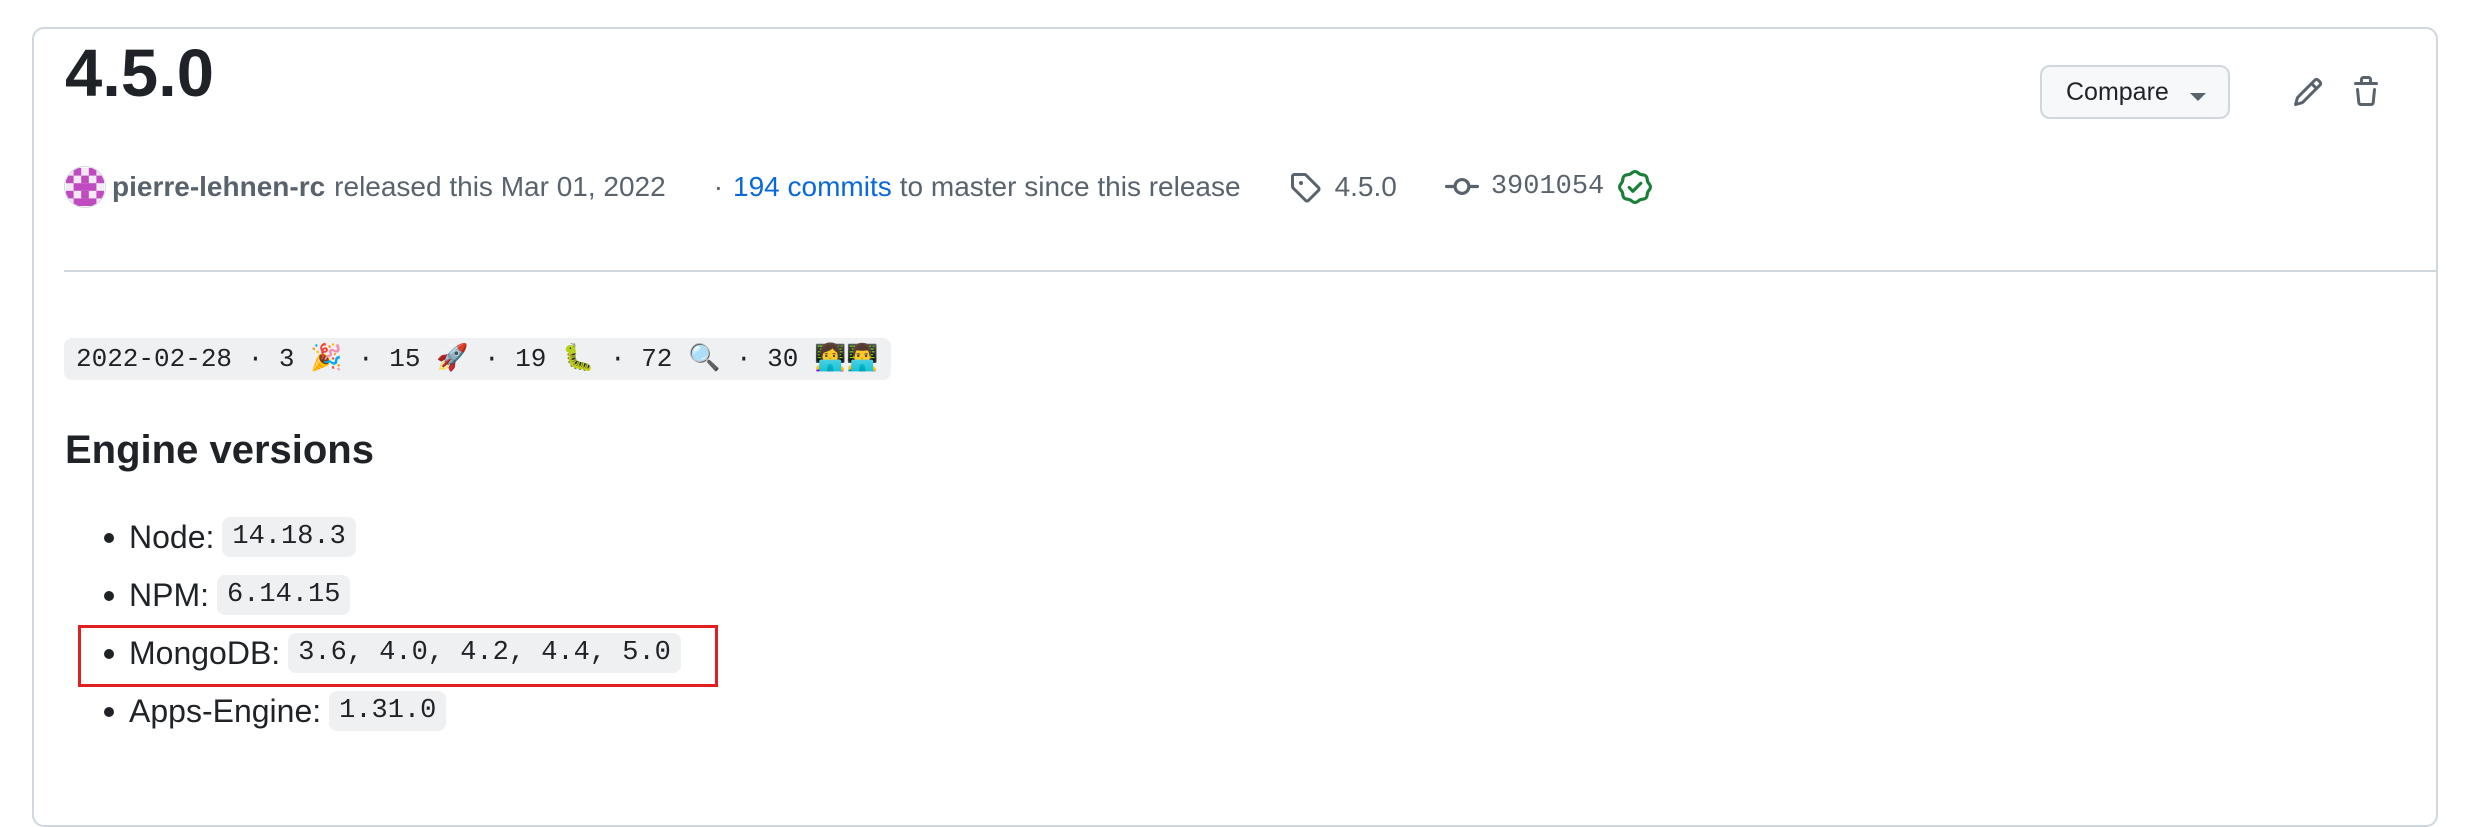  I want to click on list-item-apps-engine: Apps-Engine: 1.31.0, so click(372, 711).